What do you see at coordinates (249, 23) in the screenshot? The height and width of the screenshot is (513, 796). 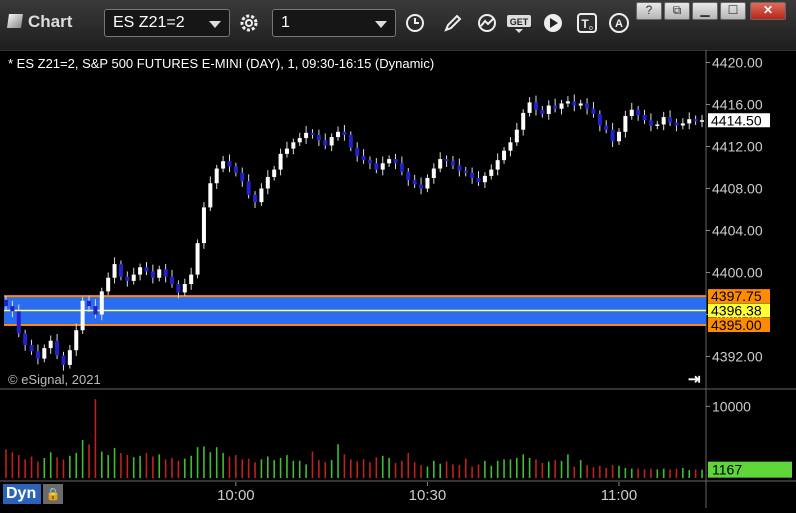 I see `gear-icon` at bounding box center [249, 23].